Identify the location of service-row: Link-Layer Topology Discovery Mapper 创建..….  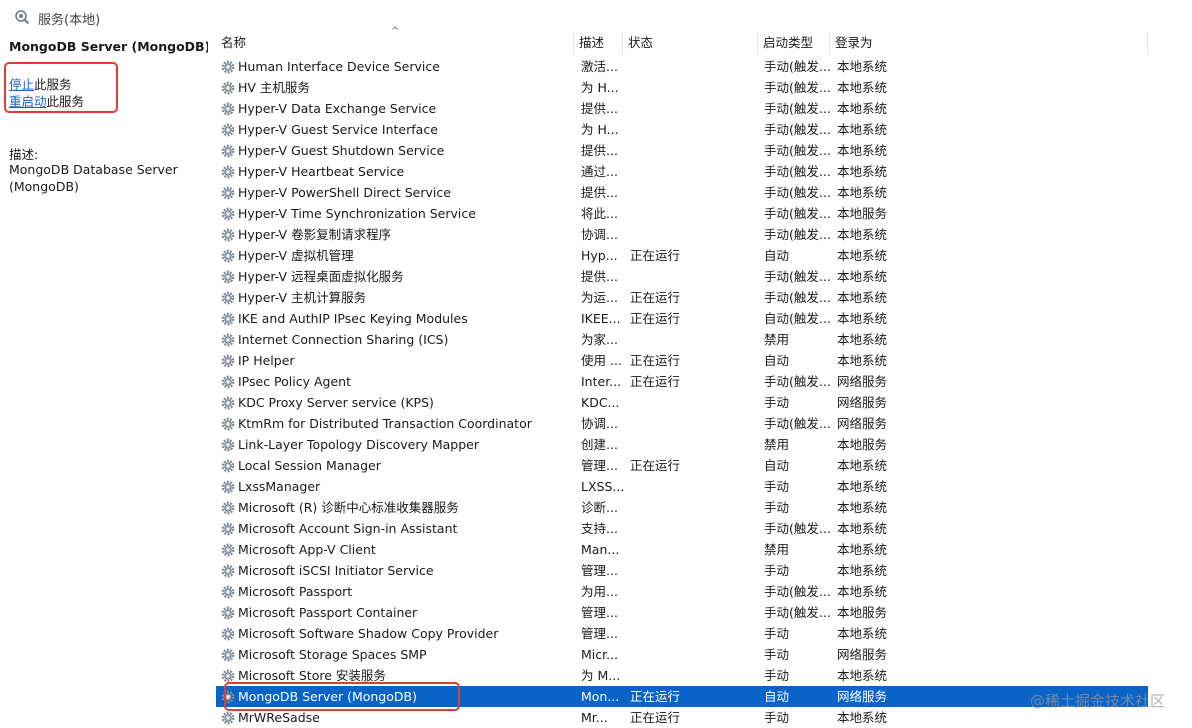
(700, 444).